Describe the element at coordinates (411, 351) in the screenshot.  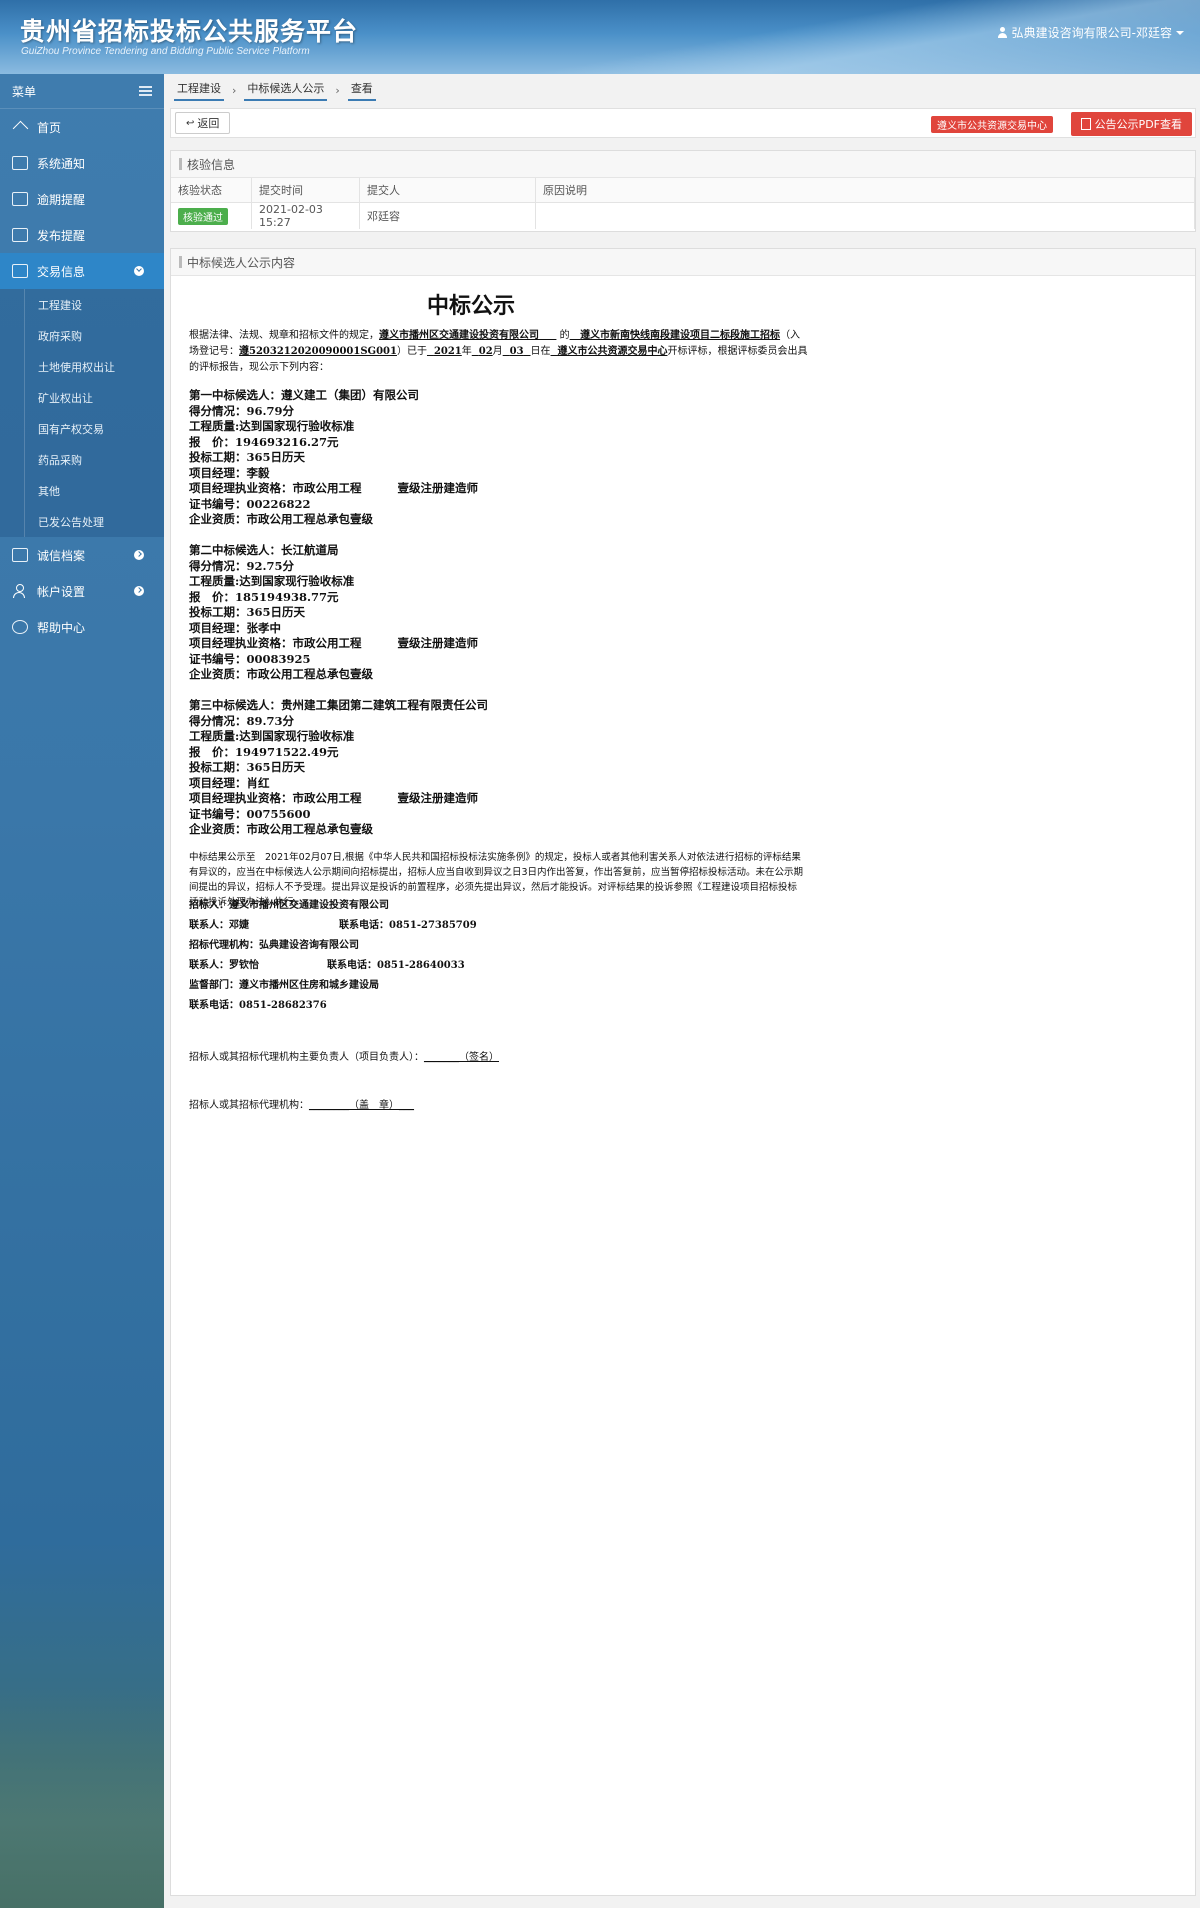
I see `intro-text: ）已于` at that location.